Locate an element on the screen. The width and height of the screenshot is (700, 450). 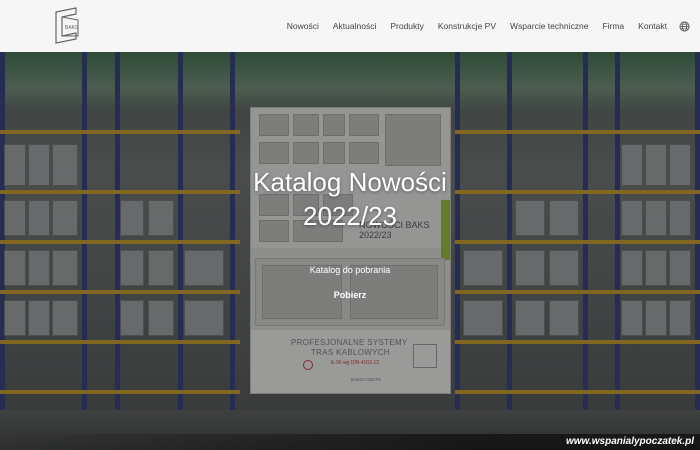
watermark-text: www.wspanialypoczatek.pl is located at coordinates (630, 441).